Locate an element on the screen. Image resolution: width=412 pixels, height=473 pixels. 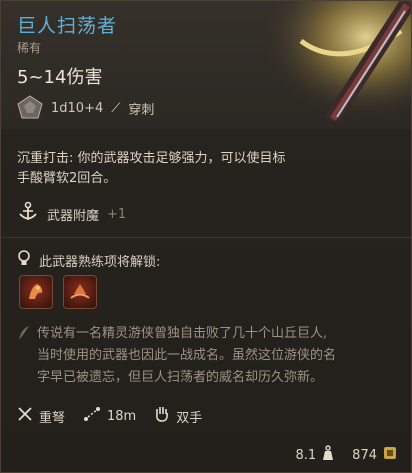
range-value: 18m is located at coordinates (122, 416).